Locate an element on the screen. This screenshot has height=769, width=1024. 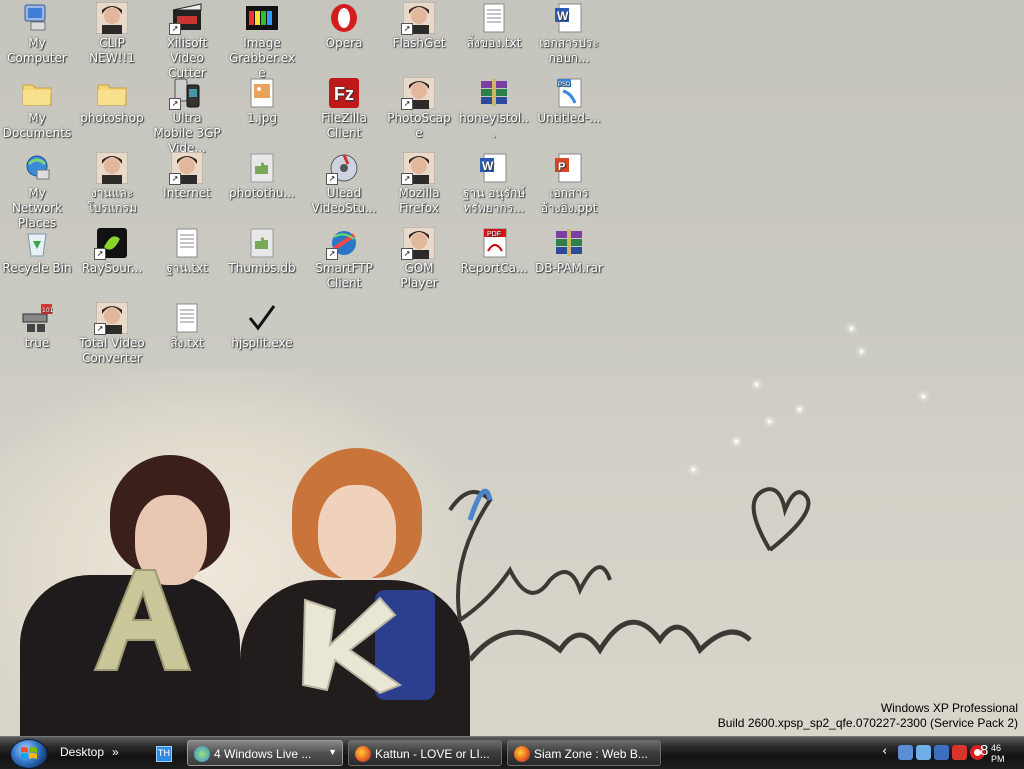
desktop-icon-label: Mozilla Firefox is located at coordinates (419, 200).